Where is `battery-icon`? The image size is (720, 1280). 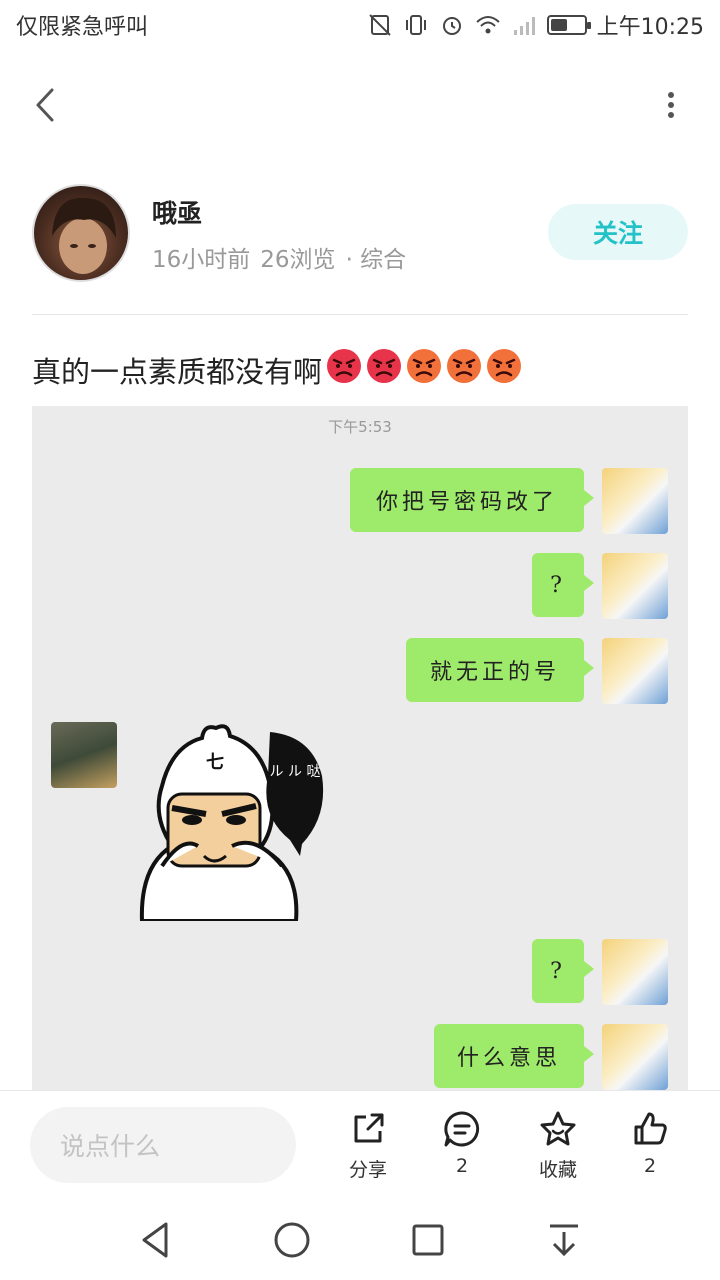 battery-icon is located at coordinates (568, 25).